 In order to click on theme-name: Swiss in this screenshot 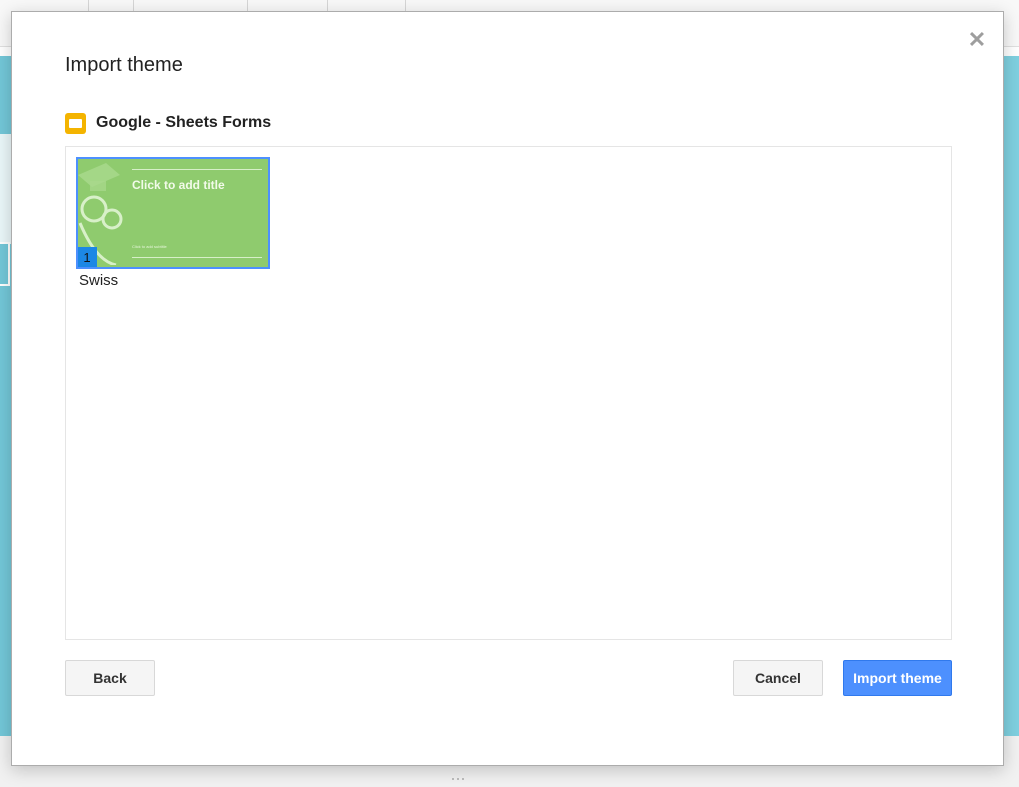, I will do `click(99, 280)`.